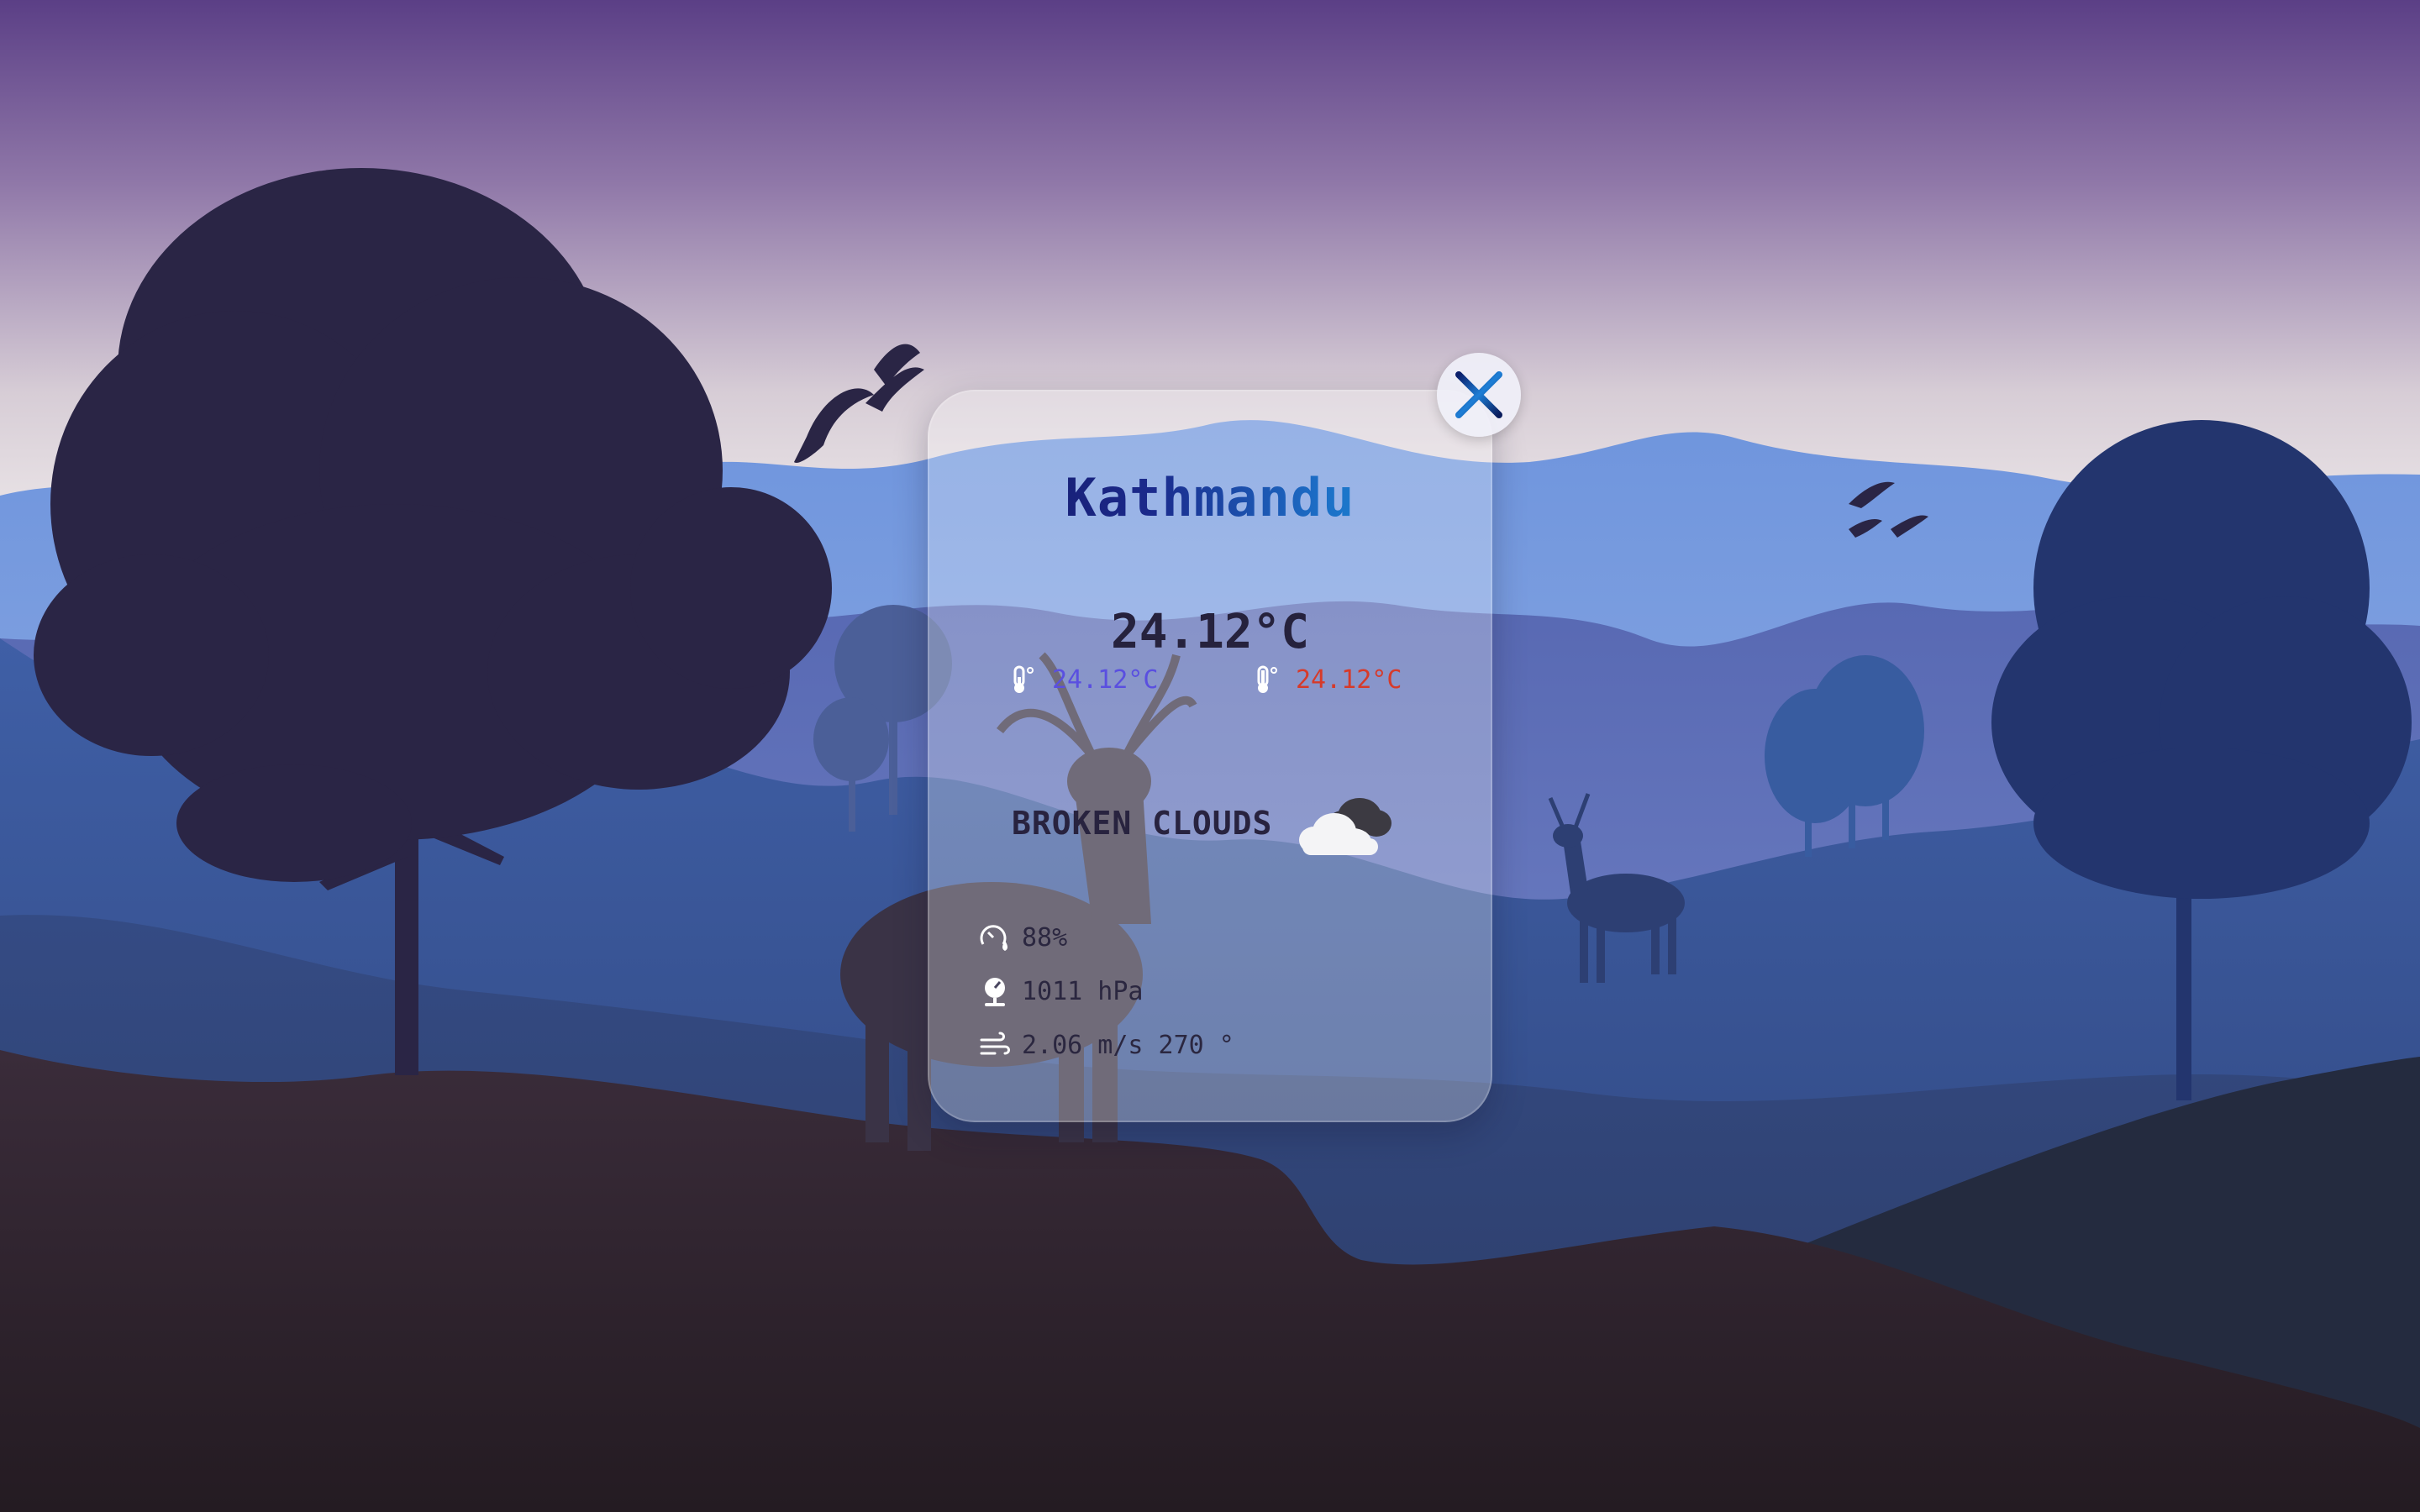  I want to click on close-button, so click(1479, 395).